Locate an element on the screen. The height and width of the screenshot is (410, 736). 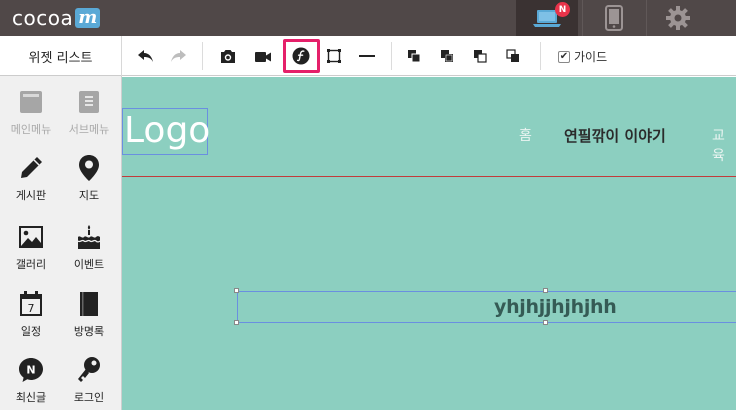
guide-label: 가이드 is located at coordinates (591, 57).